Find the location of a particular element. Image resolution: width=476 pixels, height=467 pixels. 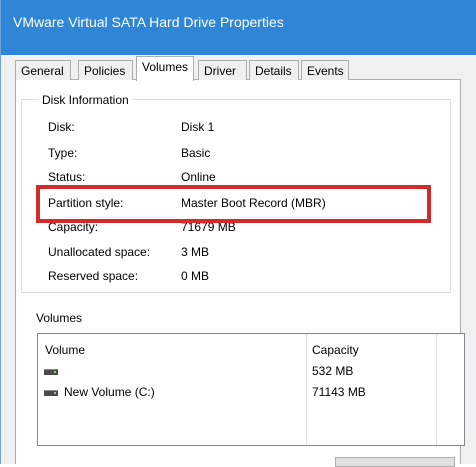

volume-column-header: Volume is located at coordinates (65, 350).